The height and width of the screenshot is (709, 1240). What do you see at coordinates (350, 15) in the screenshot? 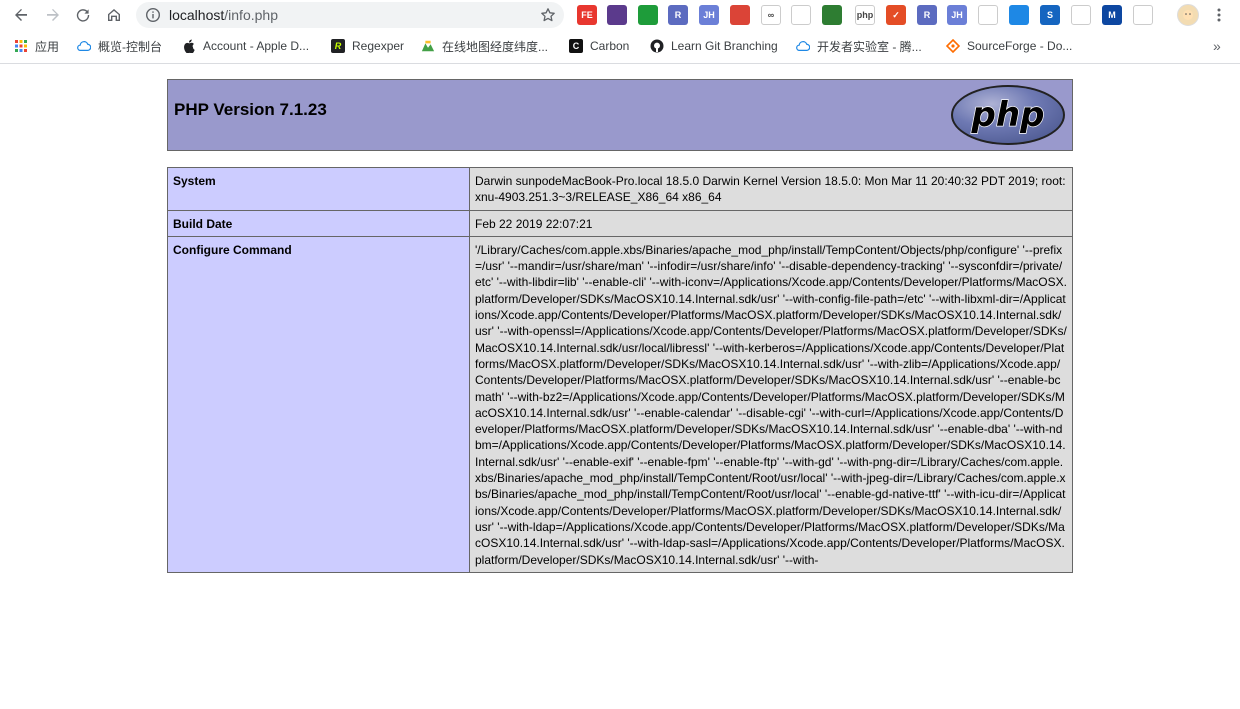
I see `address-bar: localhost/info.php` at bounding box center [350, 15].